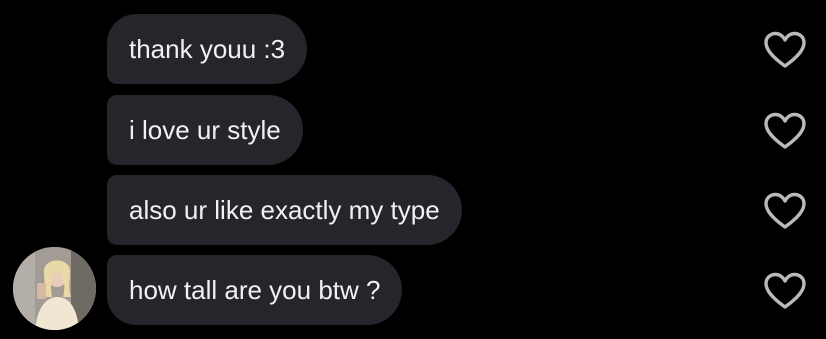 This screenshot has width=826, height=339. What do you see at coordinates (284, 210) in the screenshot?
I see `message-bubble: also ur like exactly my type` at bounding box center [284, 210].